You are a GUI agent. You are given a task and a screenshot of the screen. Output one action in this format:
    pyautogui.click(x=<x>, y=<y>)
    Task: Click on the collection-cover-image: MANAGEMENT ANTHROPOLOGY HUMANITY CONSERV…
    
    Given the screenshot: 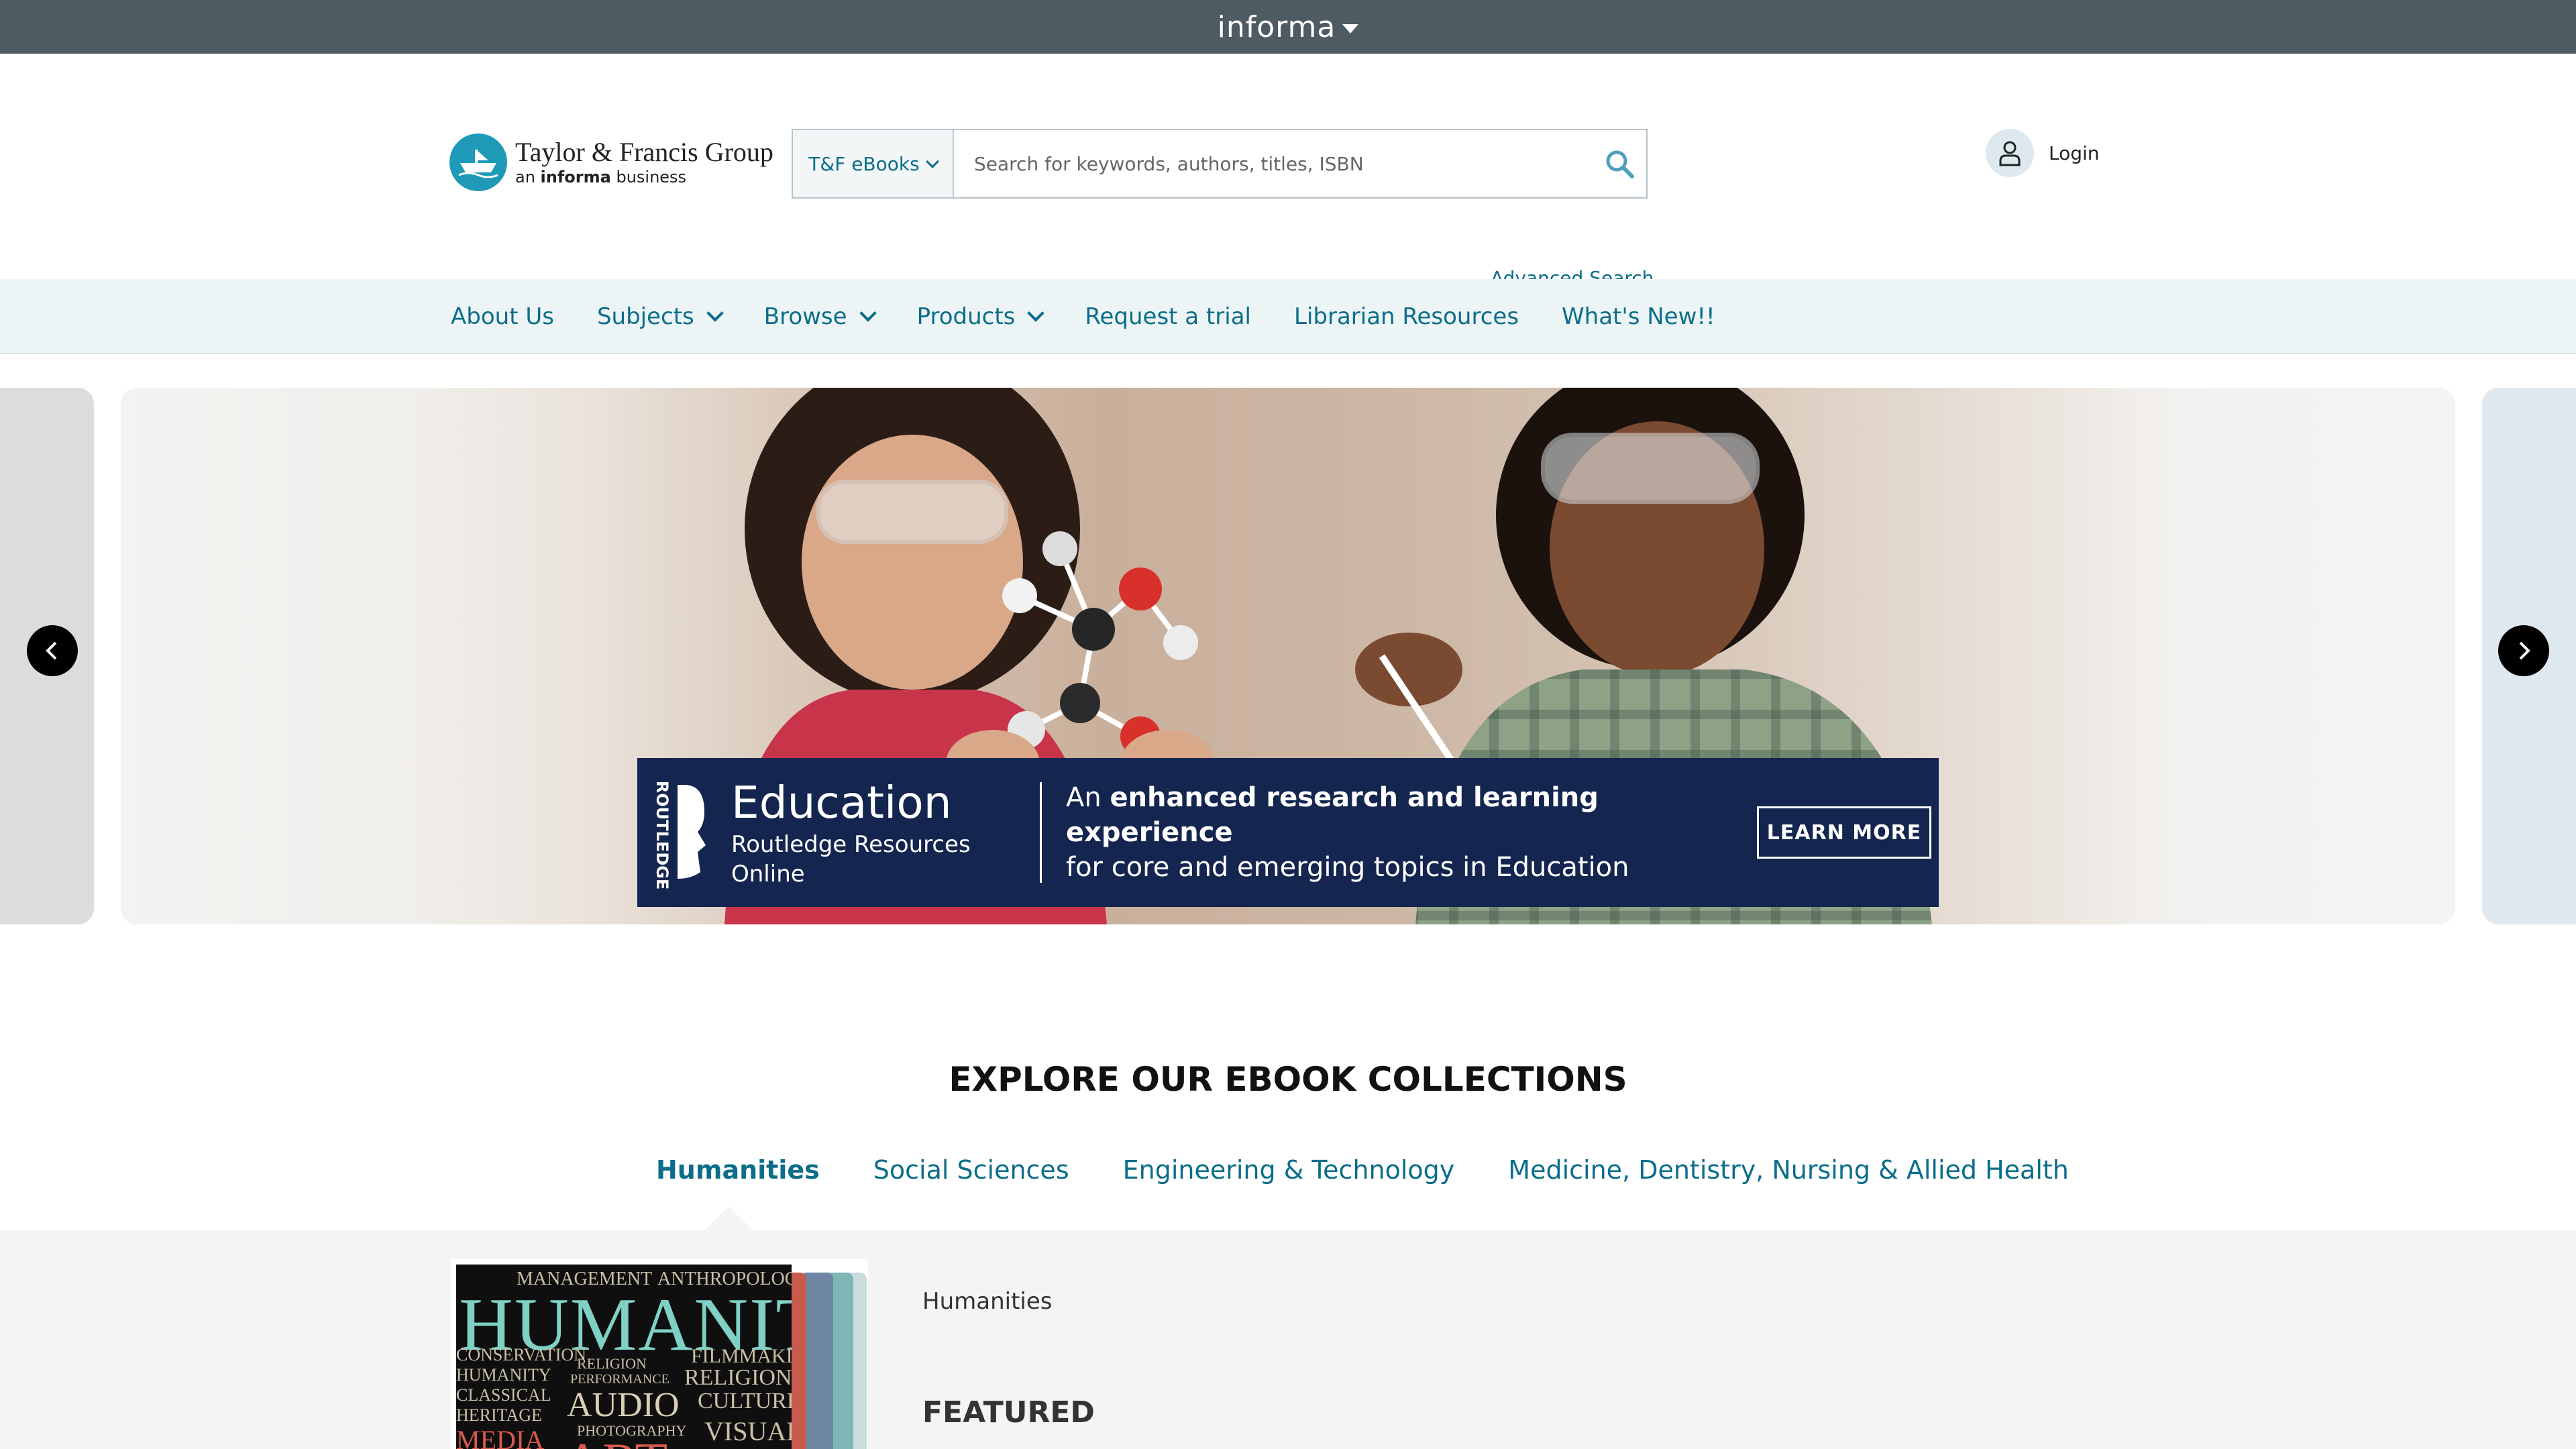 What is the action you would take?
    pyautogui.click(x=659, y=1354)
    